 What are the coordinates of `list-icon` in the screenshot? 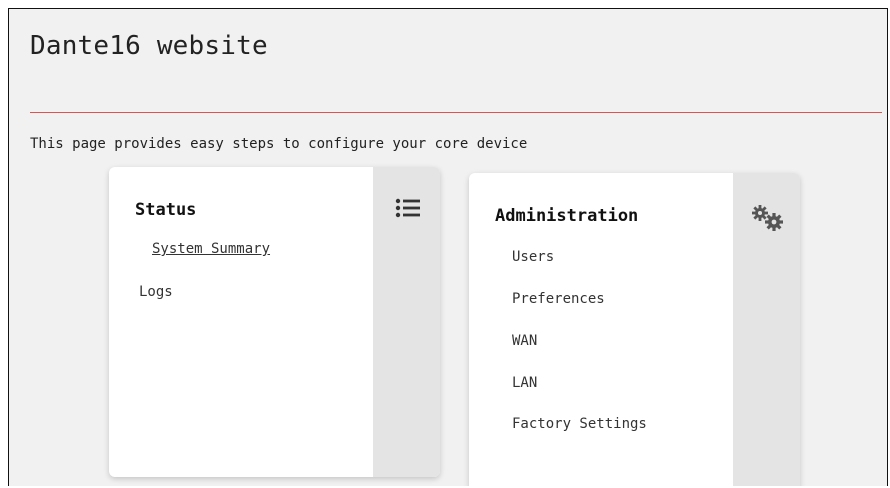 It's located at (408, 210).